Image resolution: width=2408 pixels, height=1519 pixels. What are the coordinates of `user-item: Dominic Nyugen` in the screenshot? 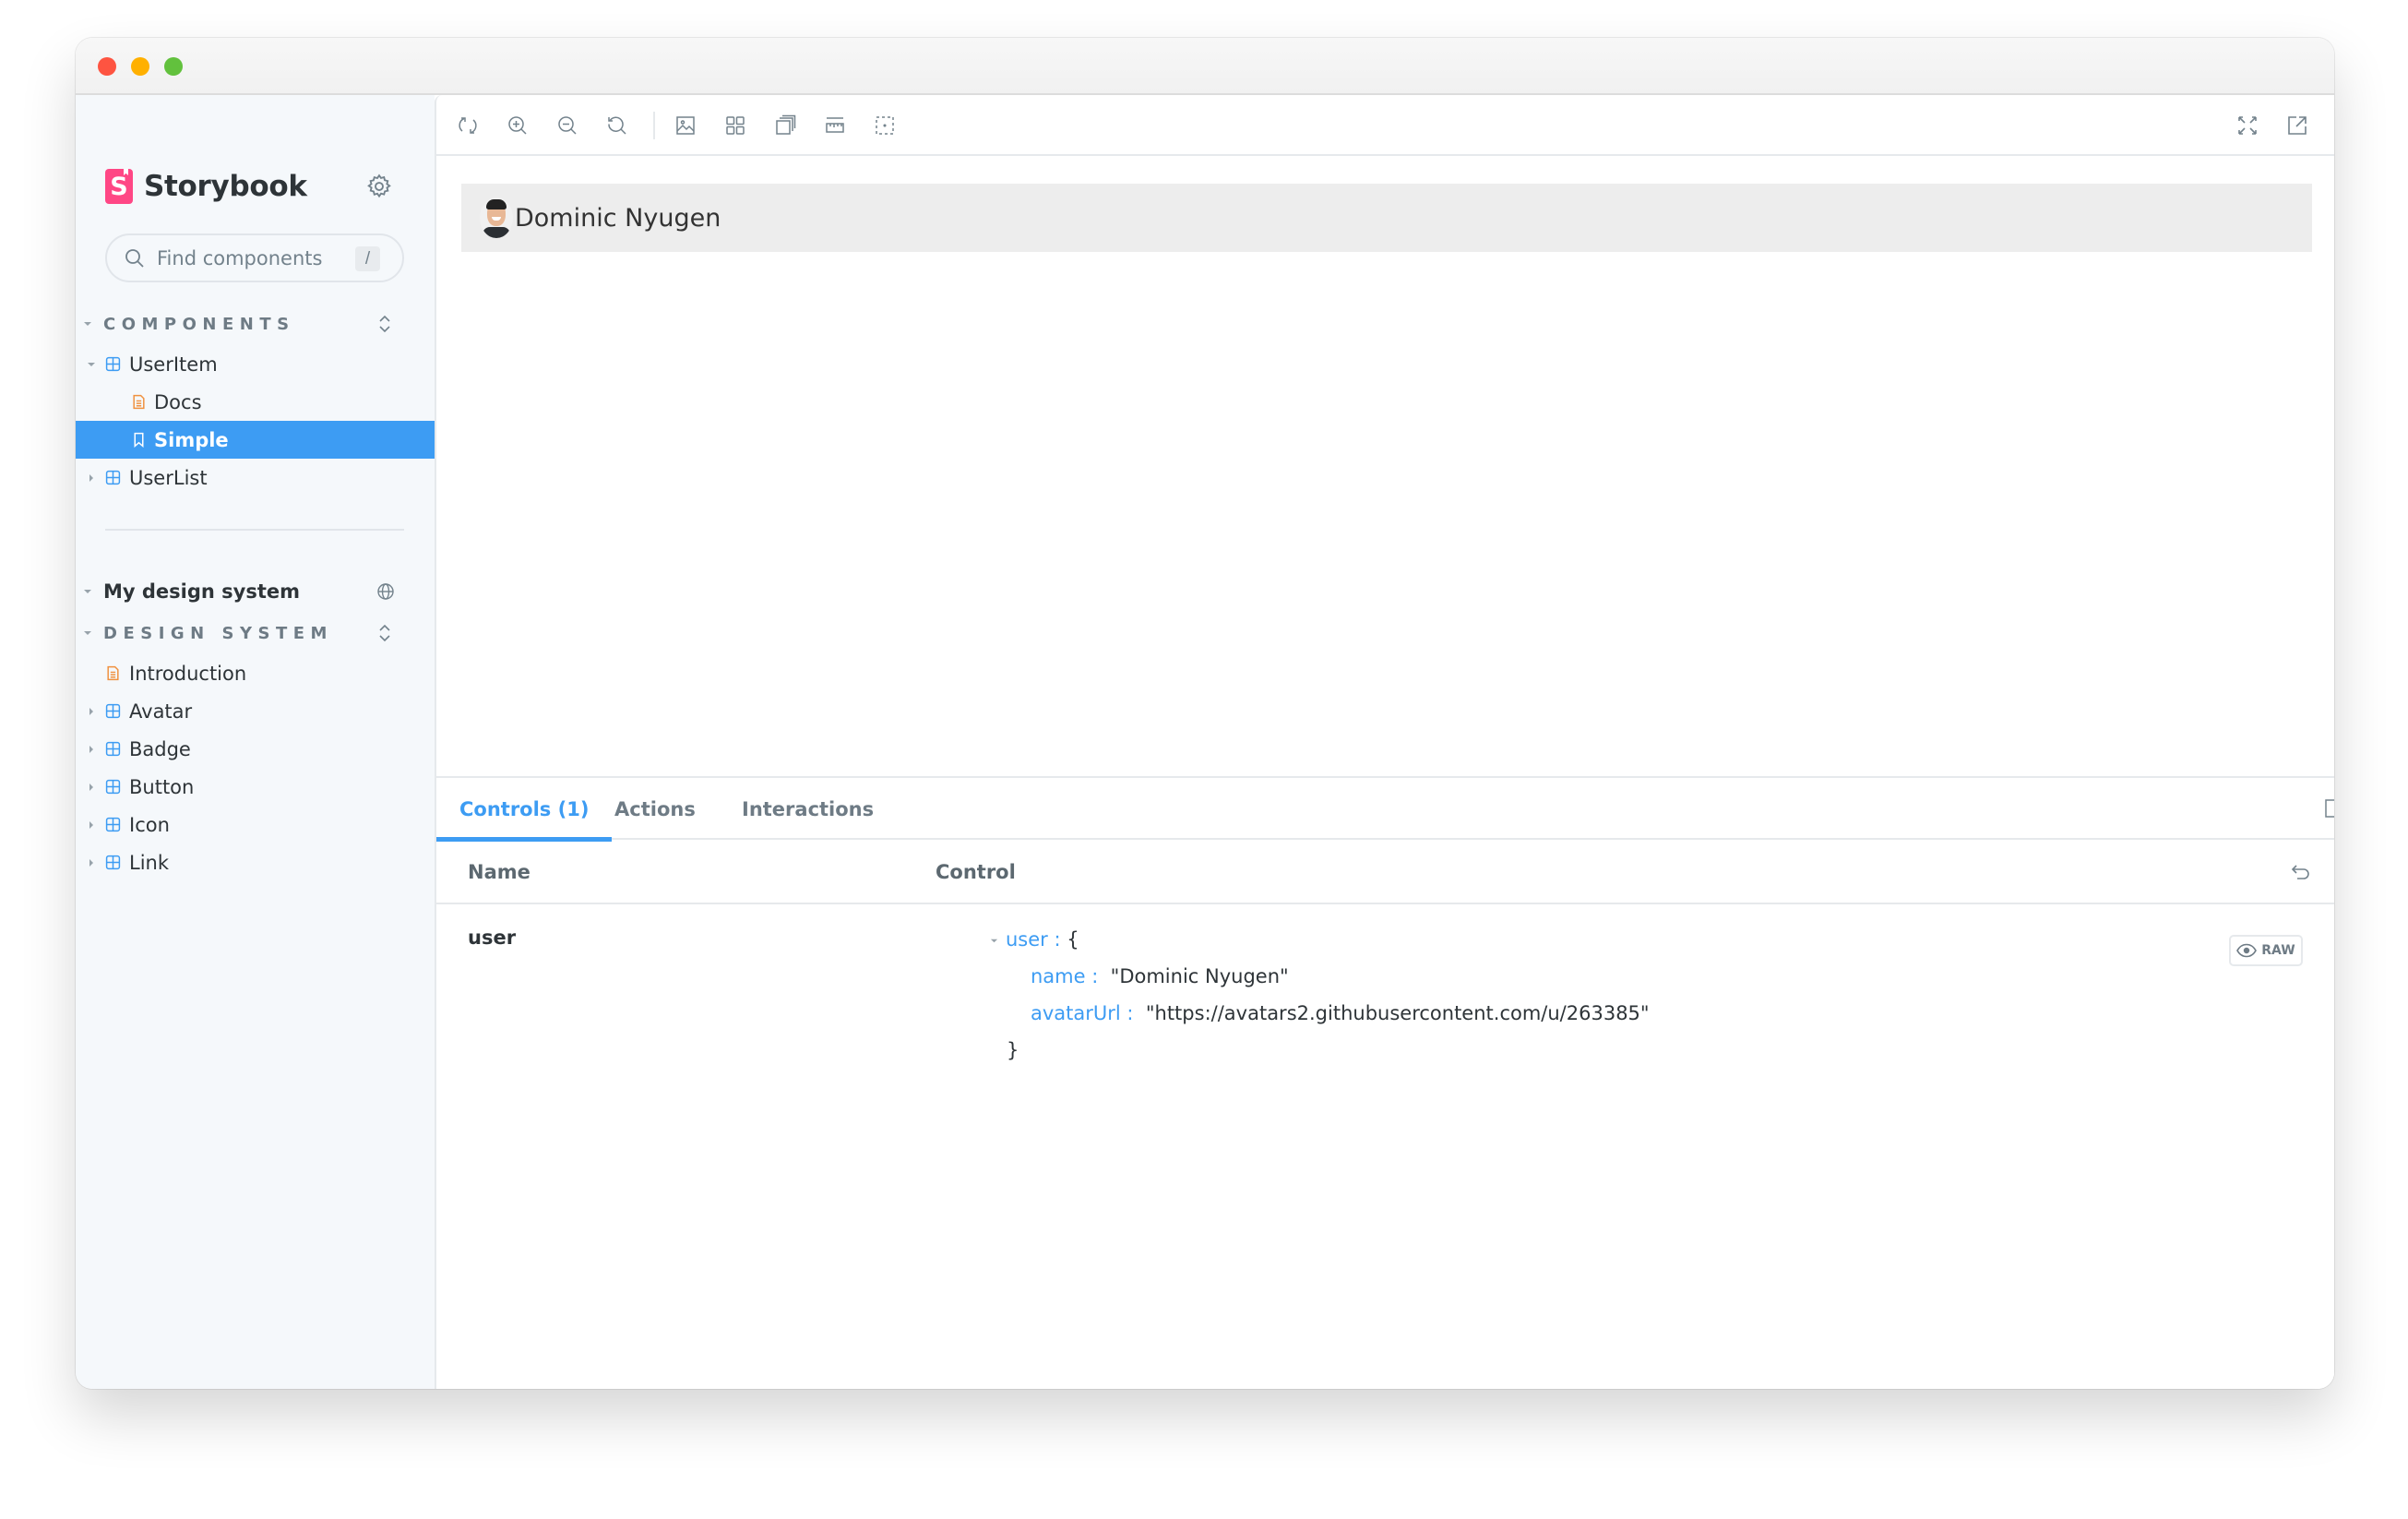 It's located at (1386, 218).